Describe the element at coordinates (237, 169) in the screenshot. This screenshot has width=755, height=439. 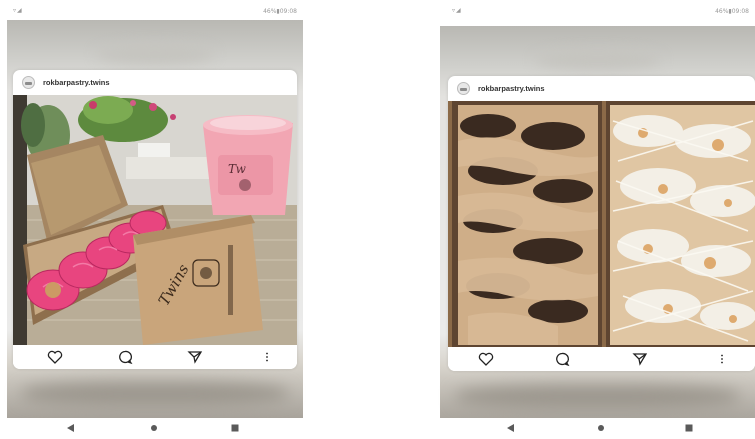
I see `svg-text: Tw` at that location.